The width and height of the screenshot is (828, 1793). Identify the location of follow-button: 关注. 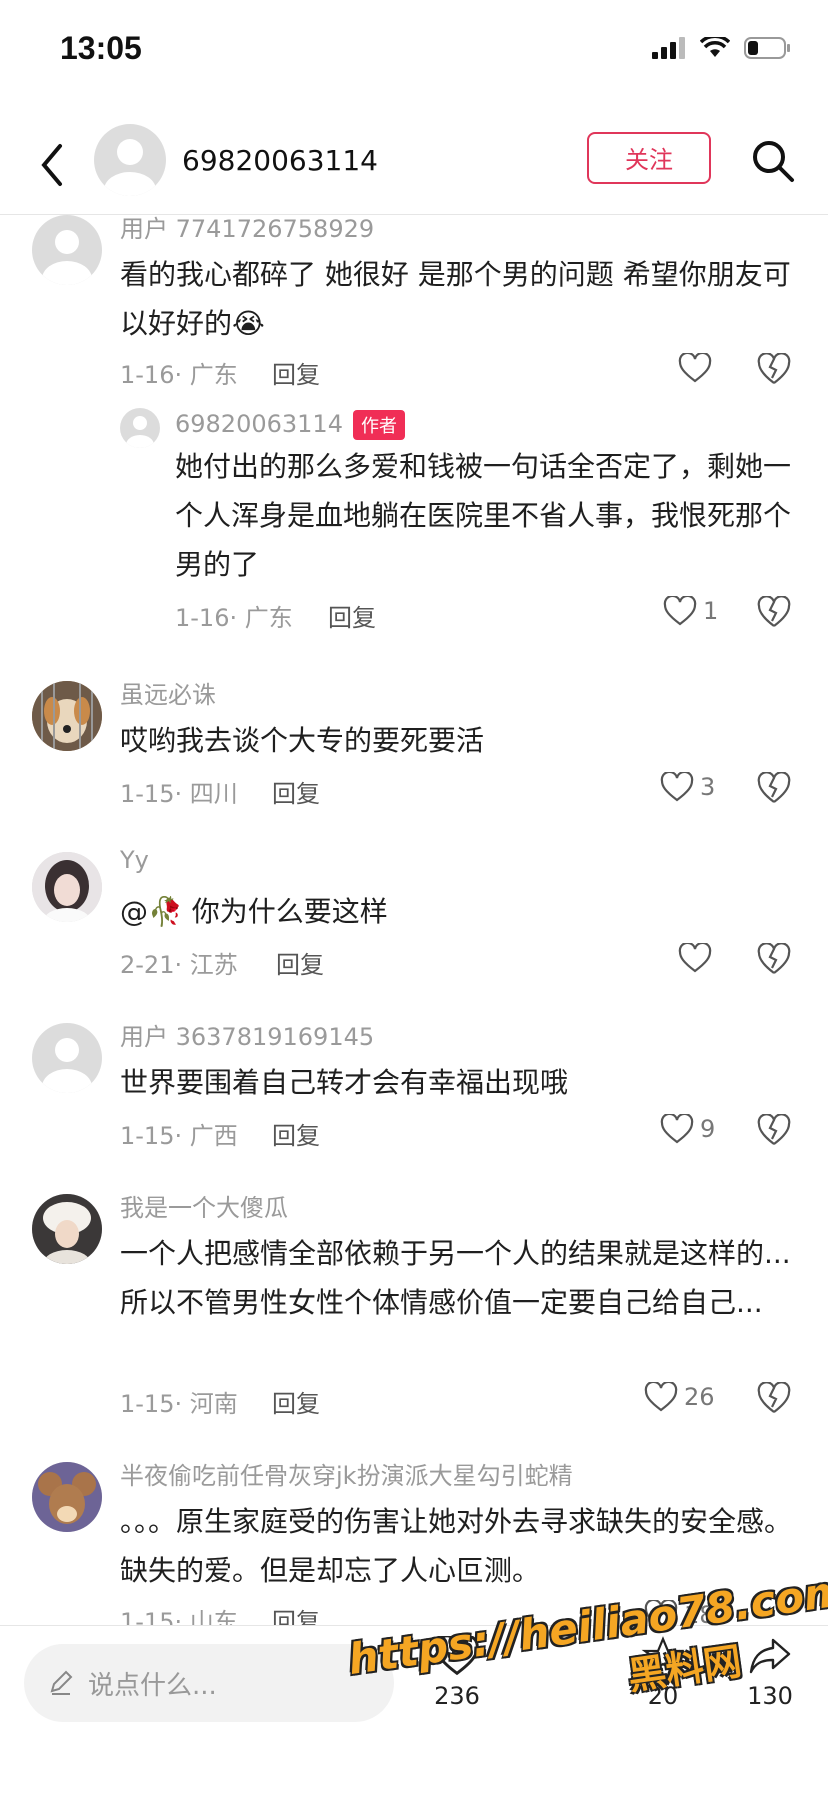
(649, 158).